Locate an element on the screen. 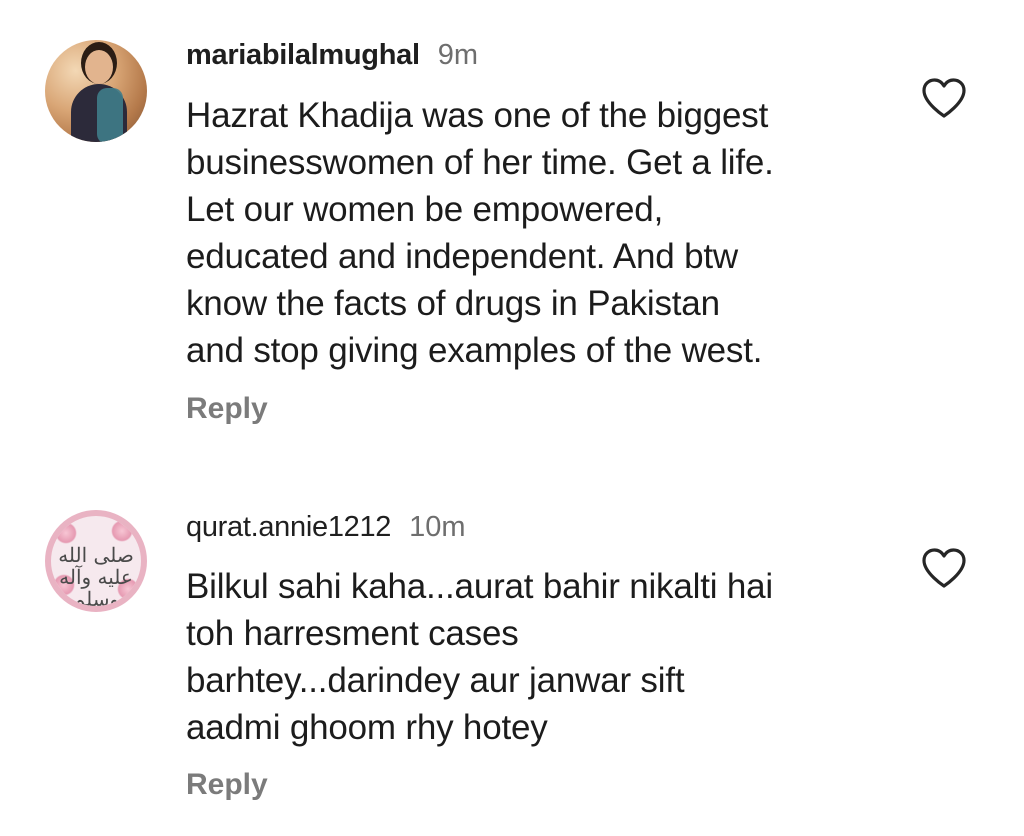 This screenshot has height=836, width=1024. avatar-photo-head is located at coordinates (99, 67).